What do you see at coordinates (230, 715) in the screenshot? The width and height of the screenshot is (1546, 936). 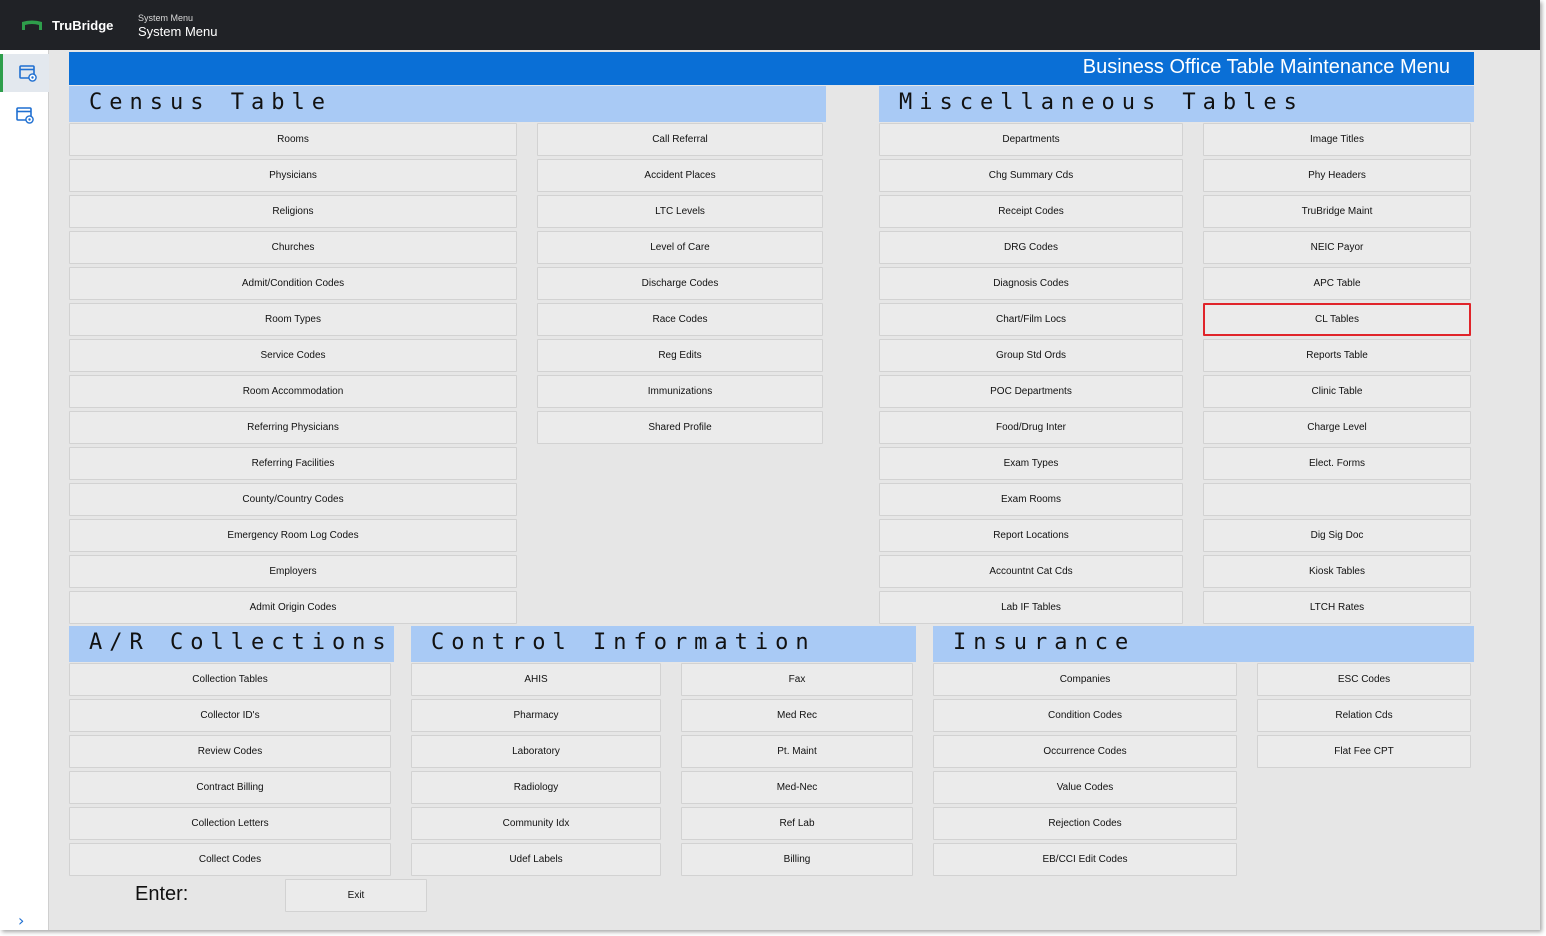 I see `collector-id-s-button: Collector ID's` at bounding box center [230, 715].